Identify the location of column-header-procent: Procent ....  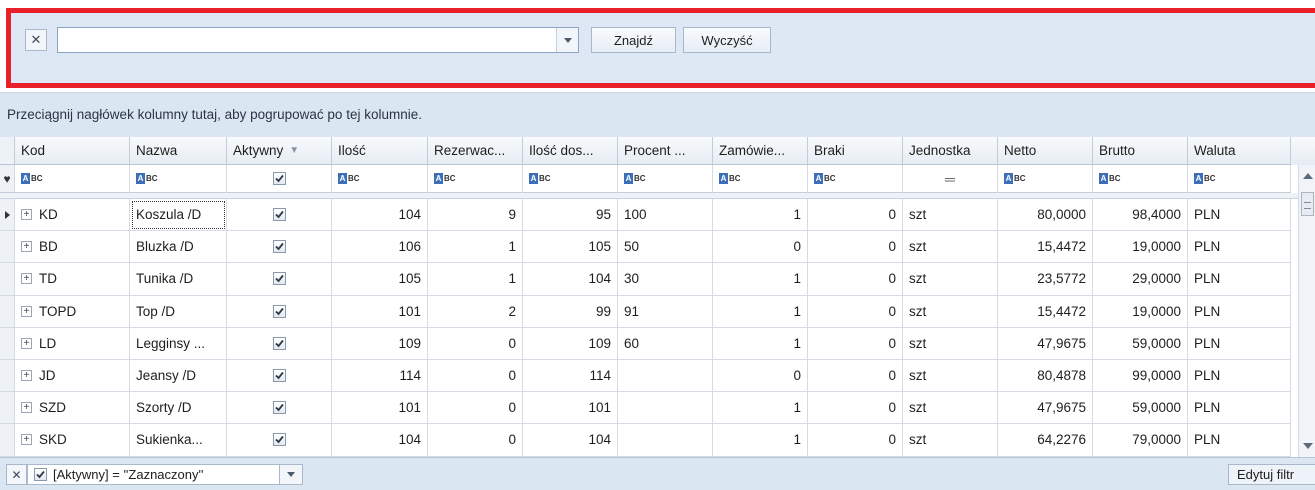
(665, 151).